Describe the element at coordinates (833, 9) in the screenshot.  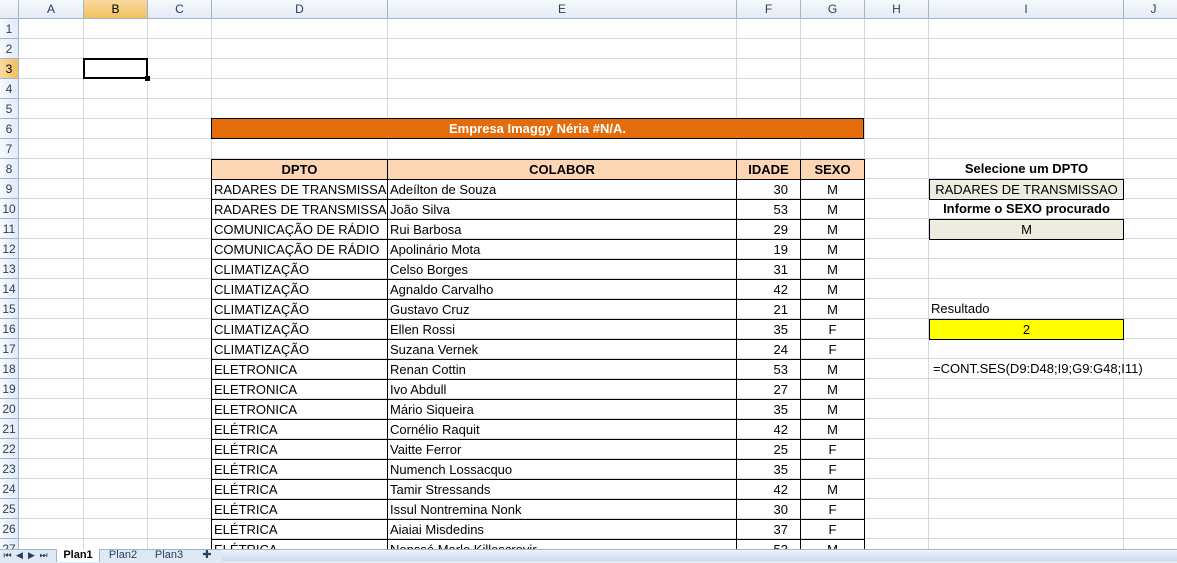
I see `column-header-g: G` at that location.